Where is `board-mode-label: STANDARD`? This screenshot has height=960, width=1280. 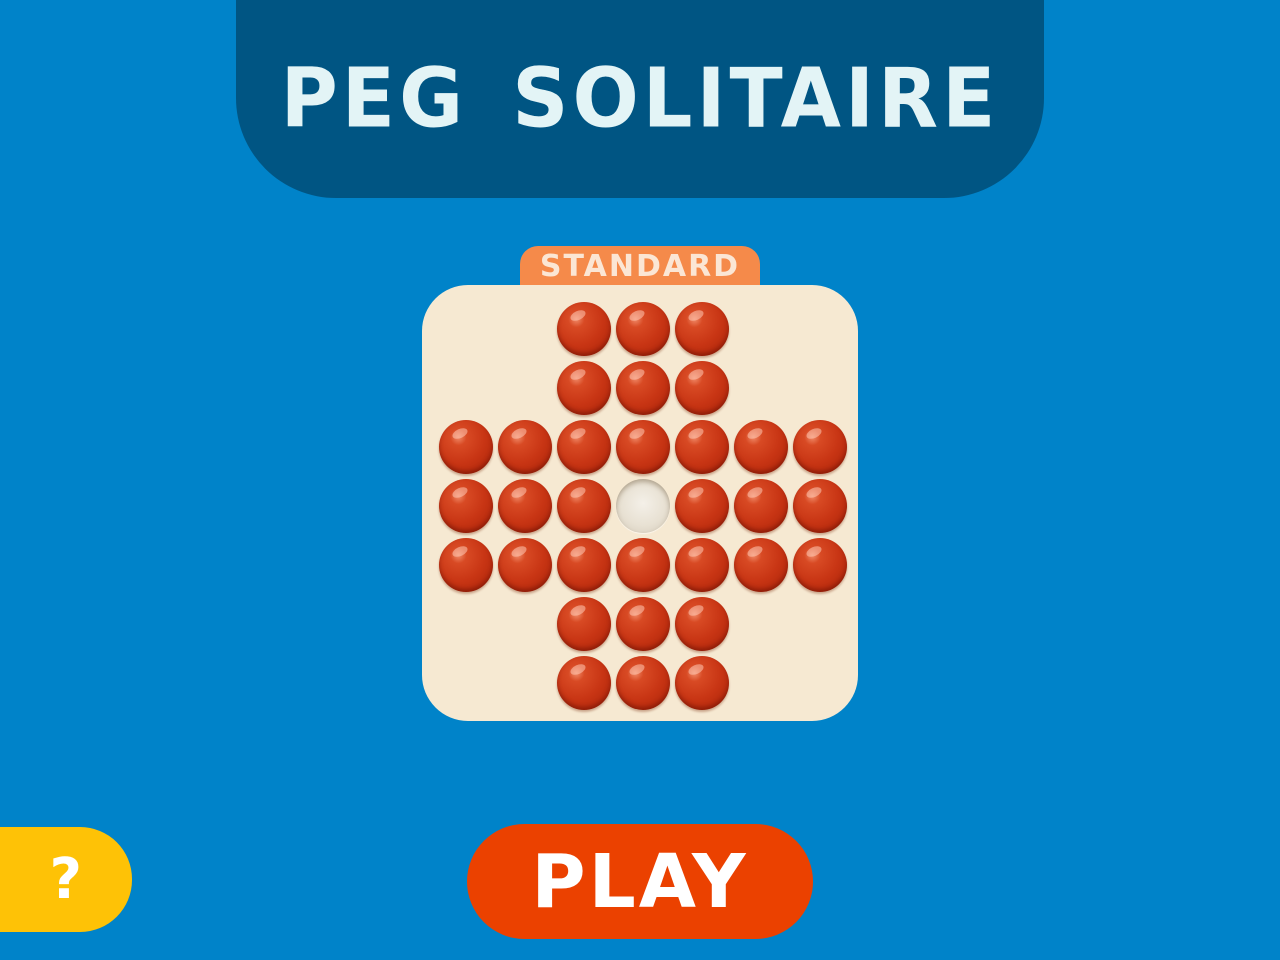 board-mode-label: STANDARD is located at coordinates (640, 266).